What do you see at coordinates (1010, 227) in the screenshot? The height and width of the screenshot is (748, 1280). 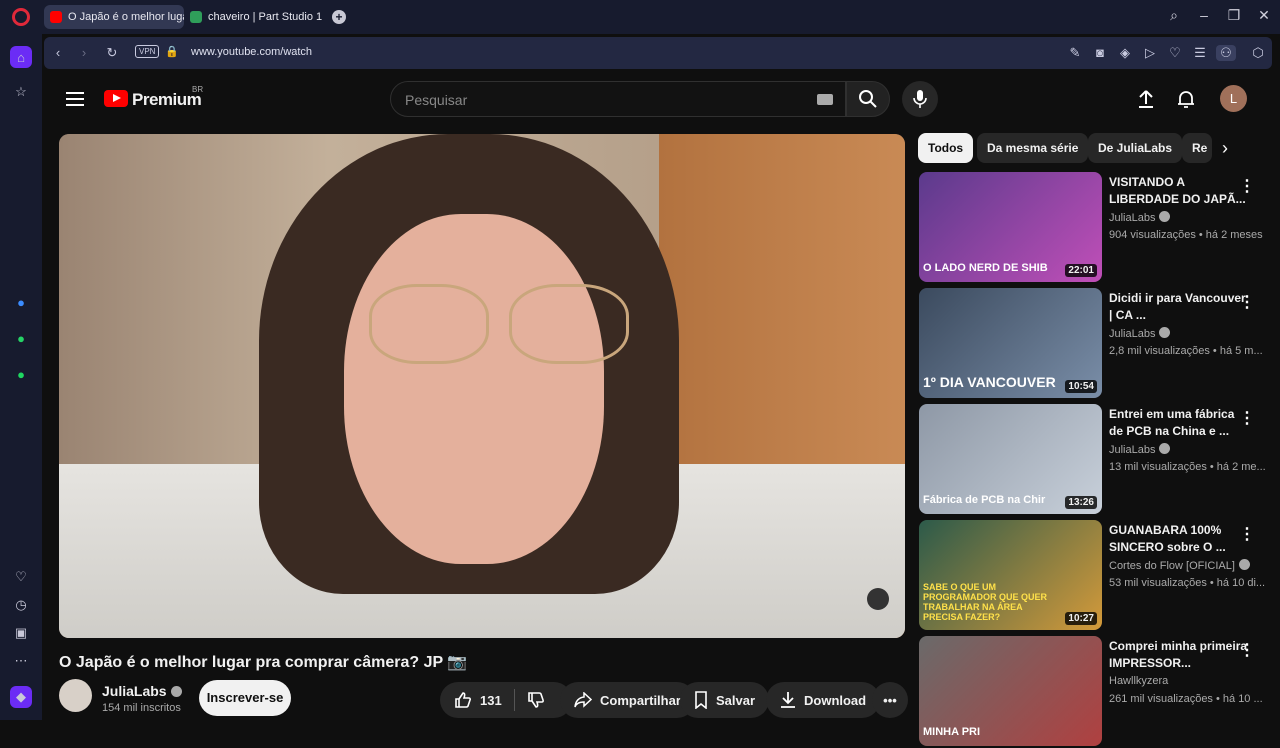 I see `video-thumbnail: O LADO NERD DE SHIB 22:01` at bounding box center [1010, 227].